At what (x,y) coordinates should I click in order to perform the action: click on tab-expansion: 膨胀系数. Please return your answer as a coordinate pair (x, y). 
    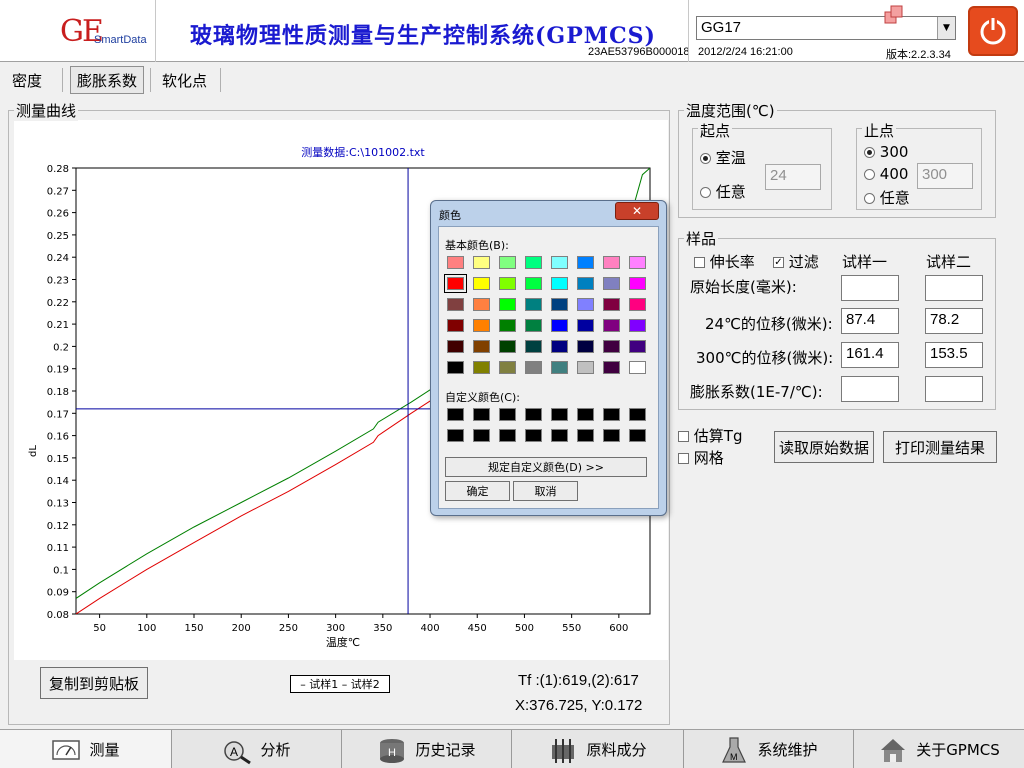
    Looking at the image, I should click on (107, 80).